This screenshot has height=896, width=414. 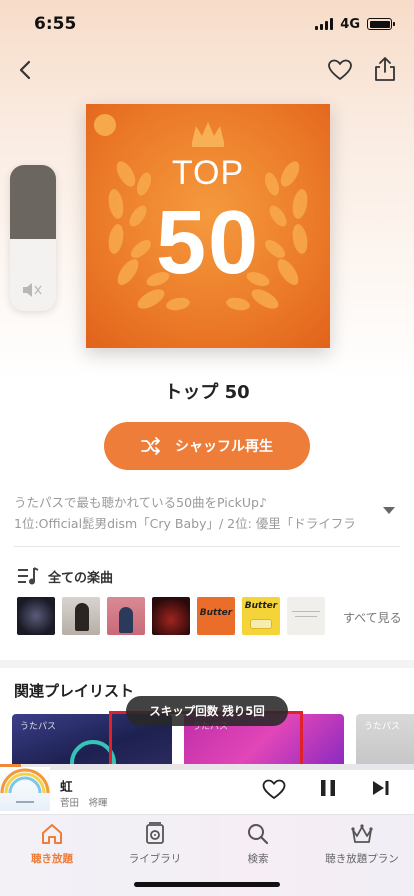 I want to click on home-icon, so click(x=52, y=834).